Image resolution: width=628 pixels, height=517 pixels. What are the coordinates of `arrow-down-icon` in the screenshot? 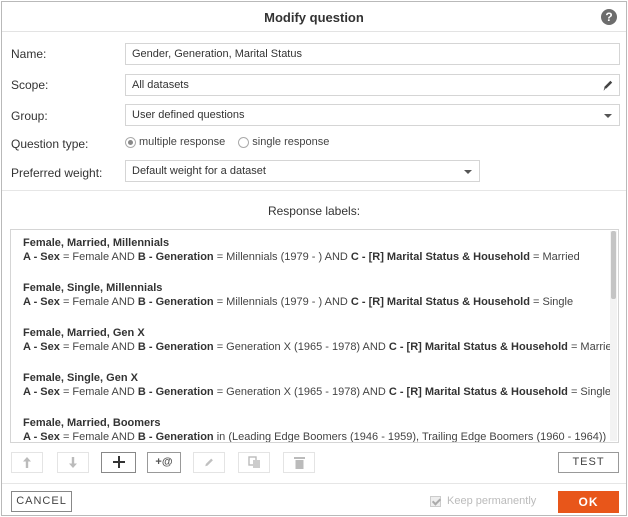 It's located at (73, 462).